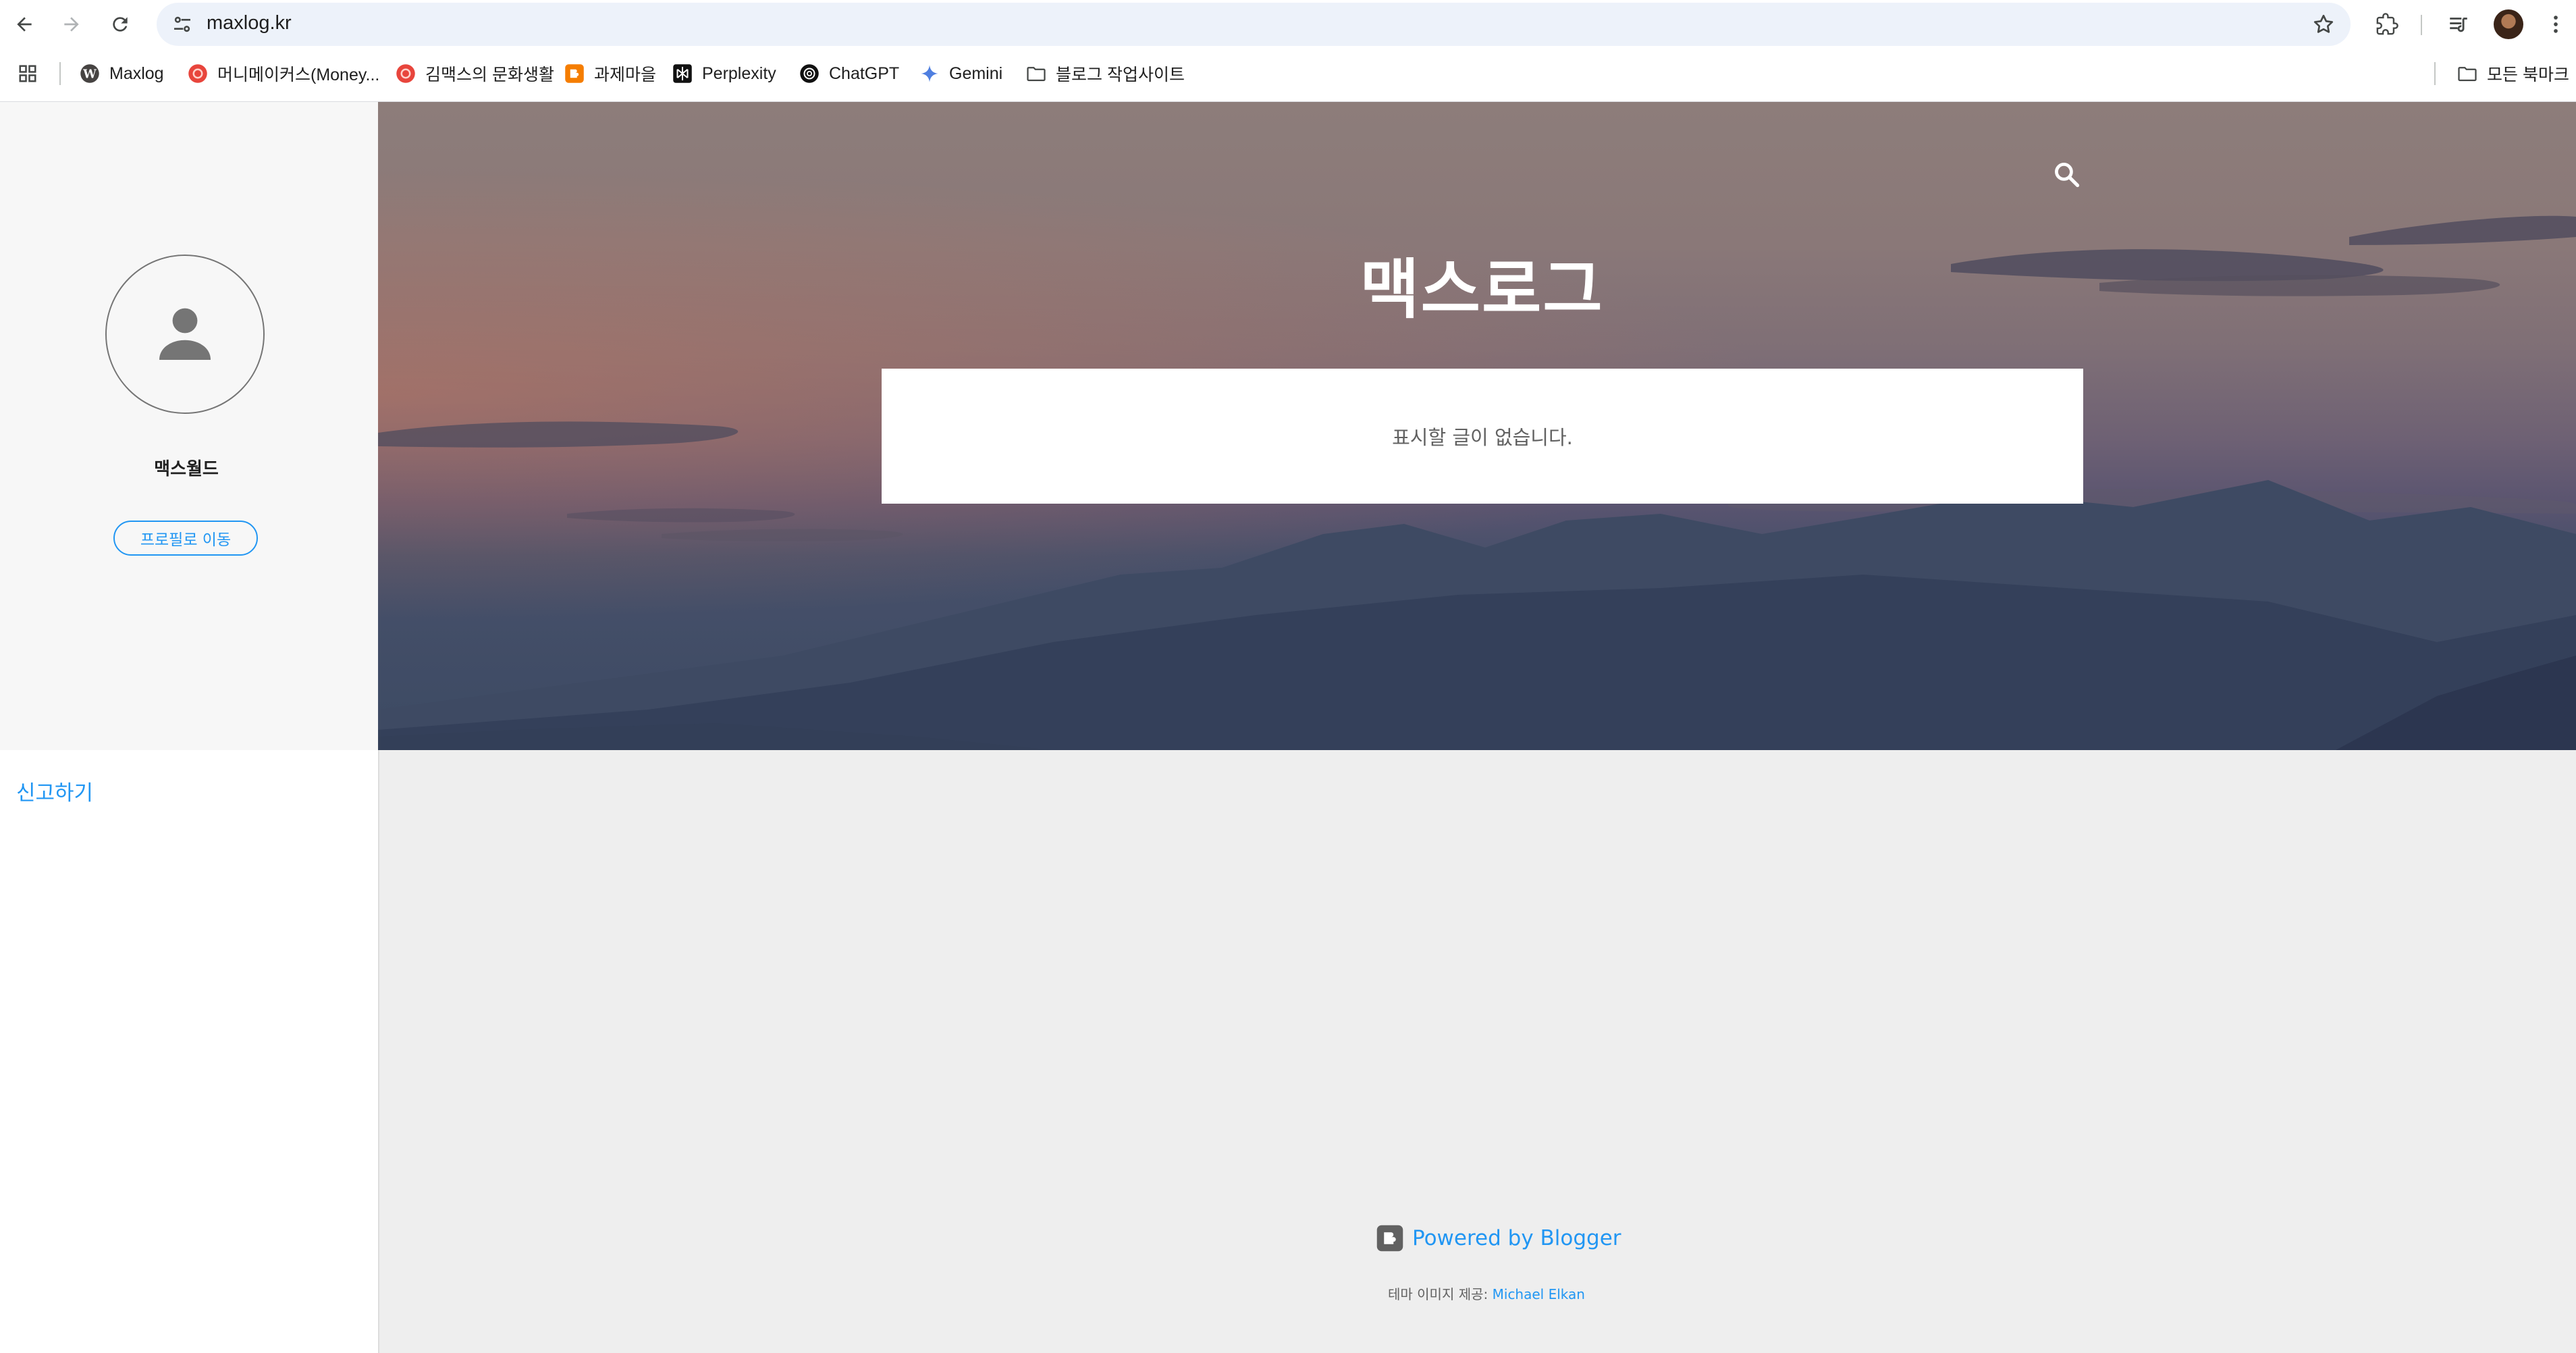 This screenshot has width=2576, height=1353. I want to click on browser-menu-button, so click(2556, 24).